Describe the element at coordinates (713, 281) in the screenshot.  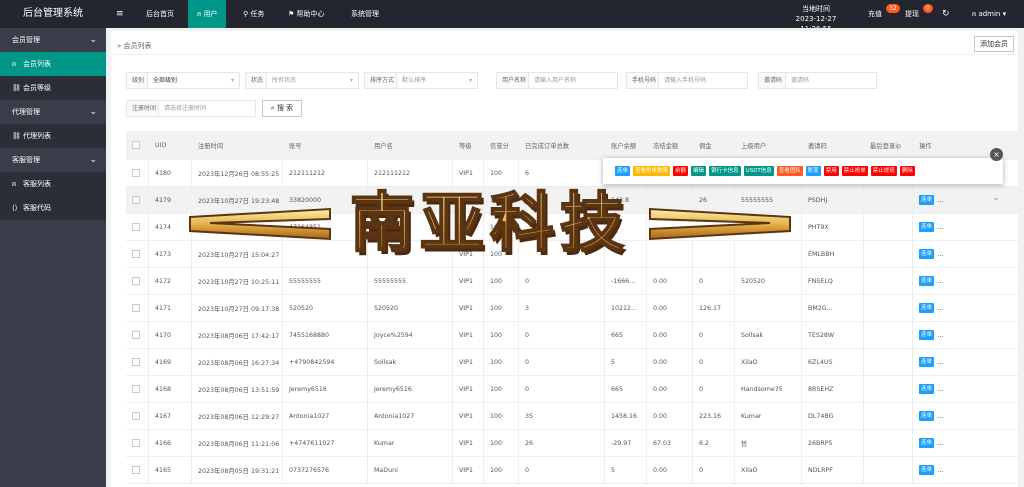
I see `cell-commission: 0` at that location.